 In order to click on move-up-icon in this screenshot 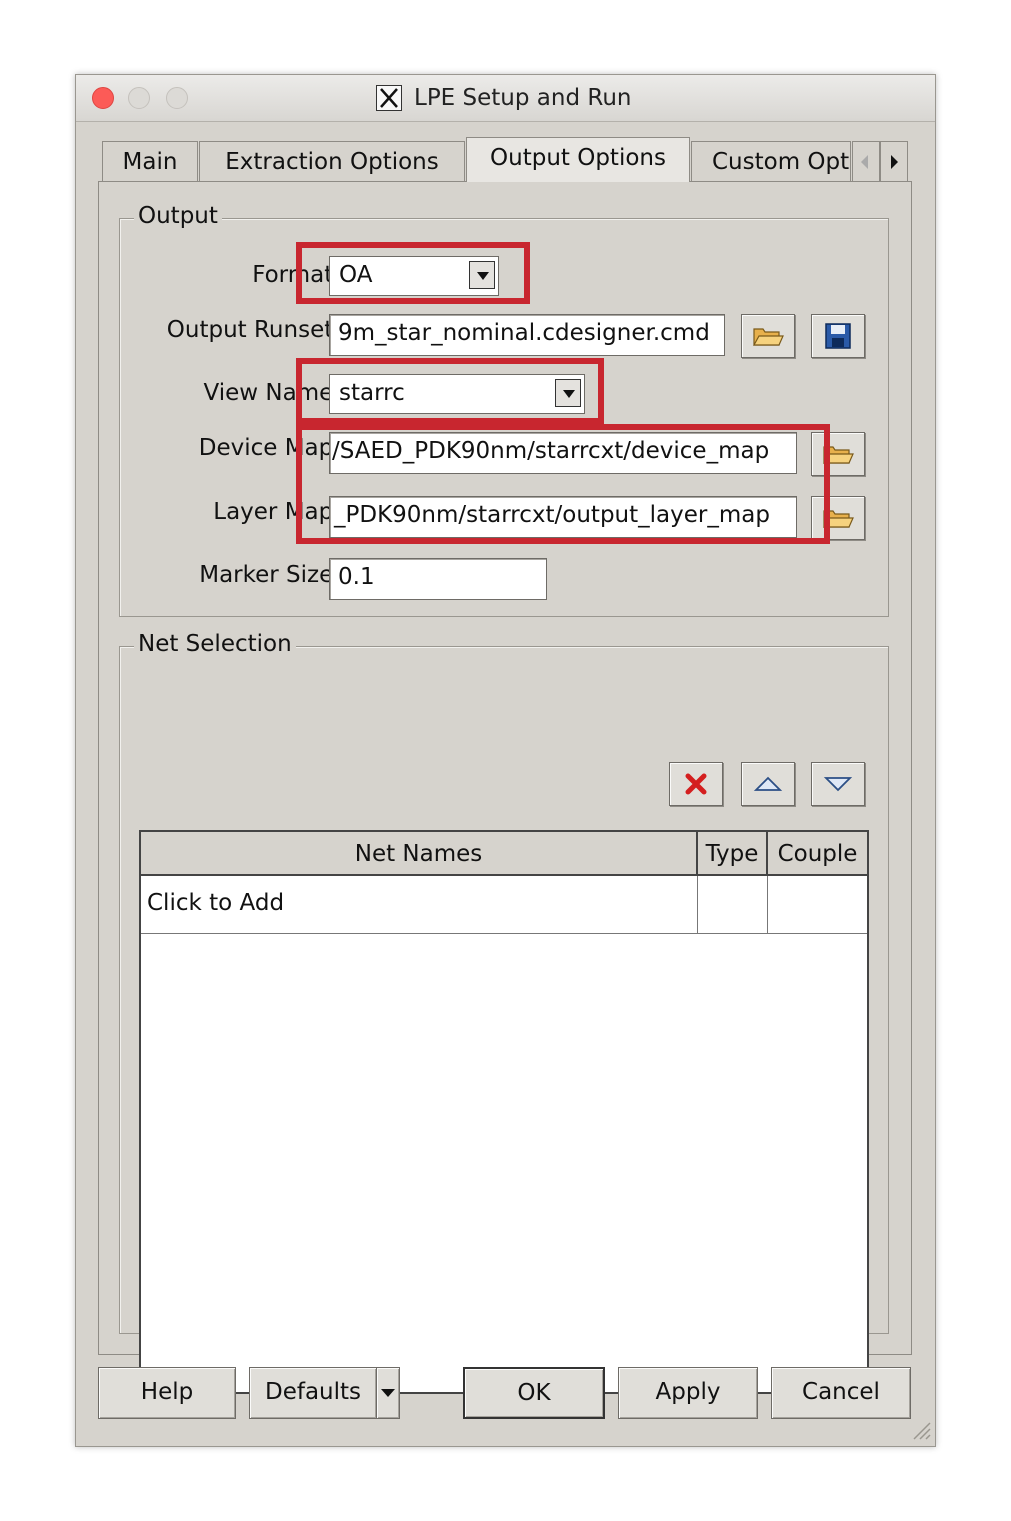, I will do `click(768, 783)`.